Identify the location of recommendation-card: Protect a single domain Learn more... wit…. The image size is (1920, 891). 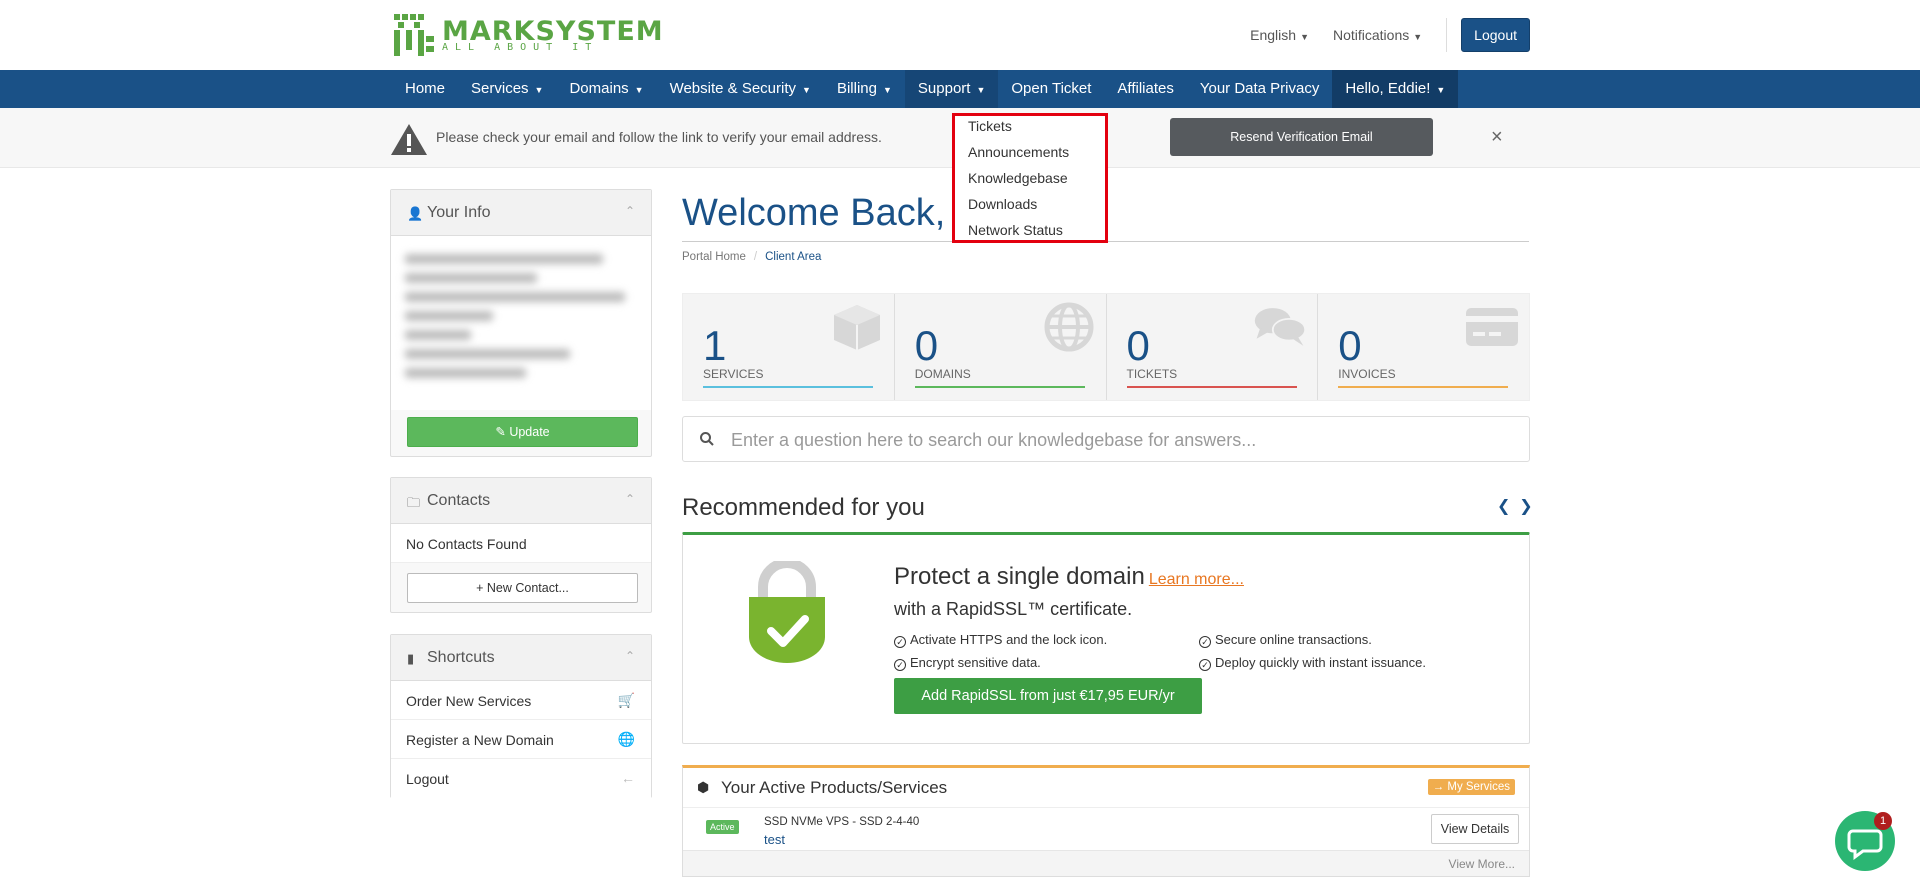
(1106, 638).